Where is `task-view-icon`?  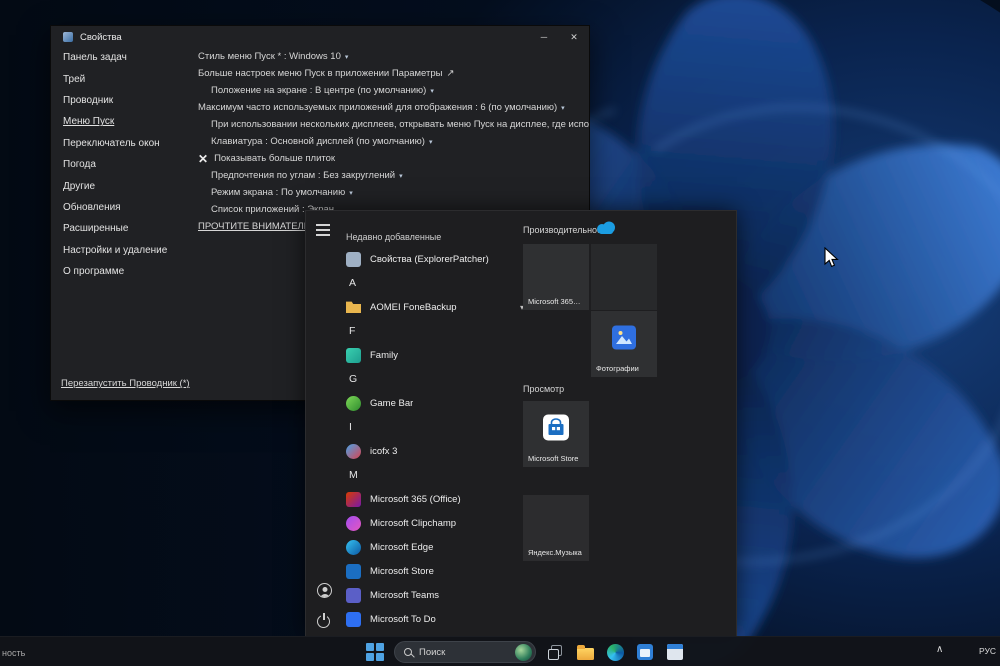 task-view-icon is located at coordinates (555, 652).